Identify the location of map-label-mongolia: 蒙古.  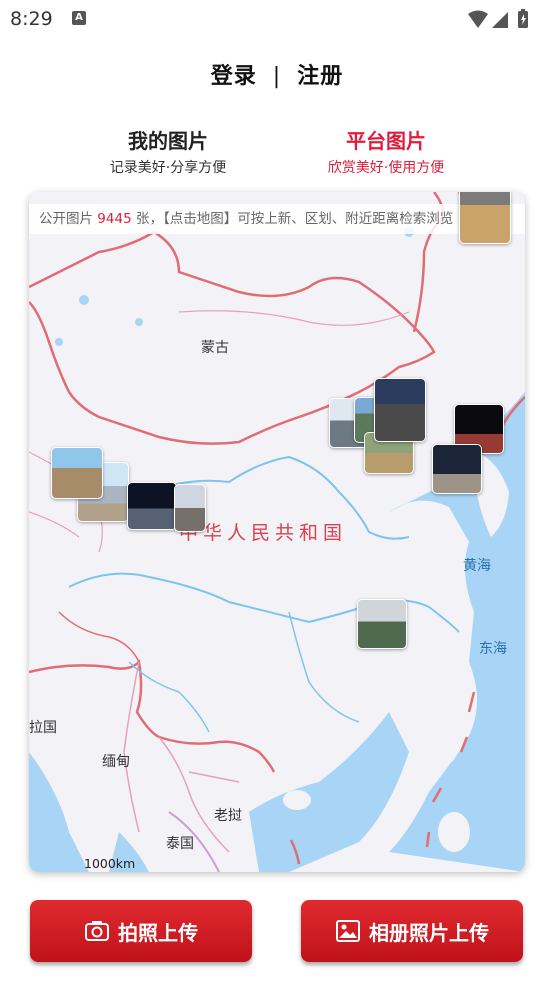
(215, 348).